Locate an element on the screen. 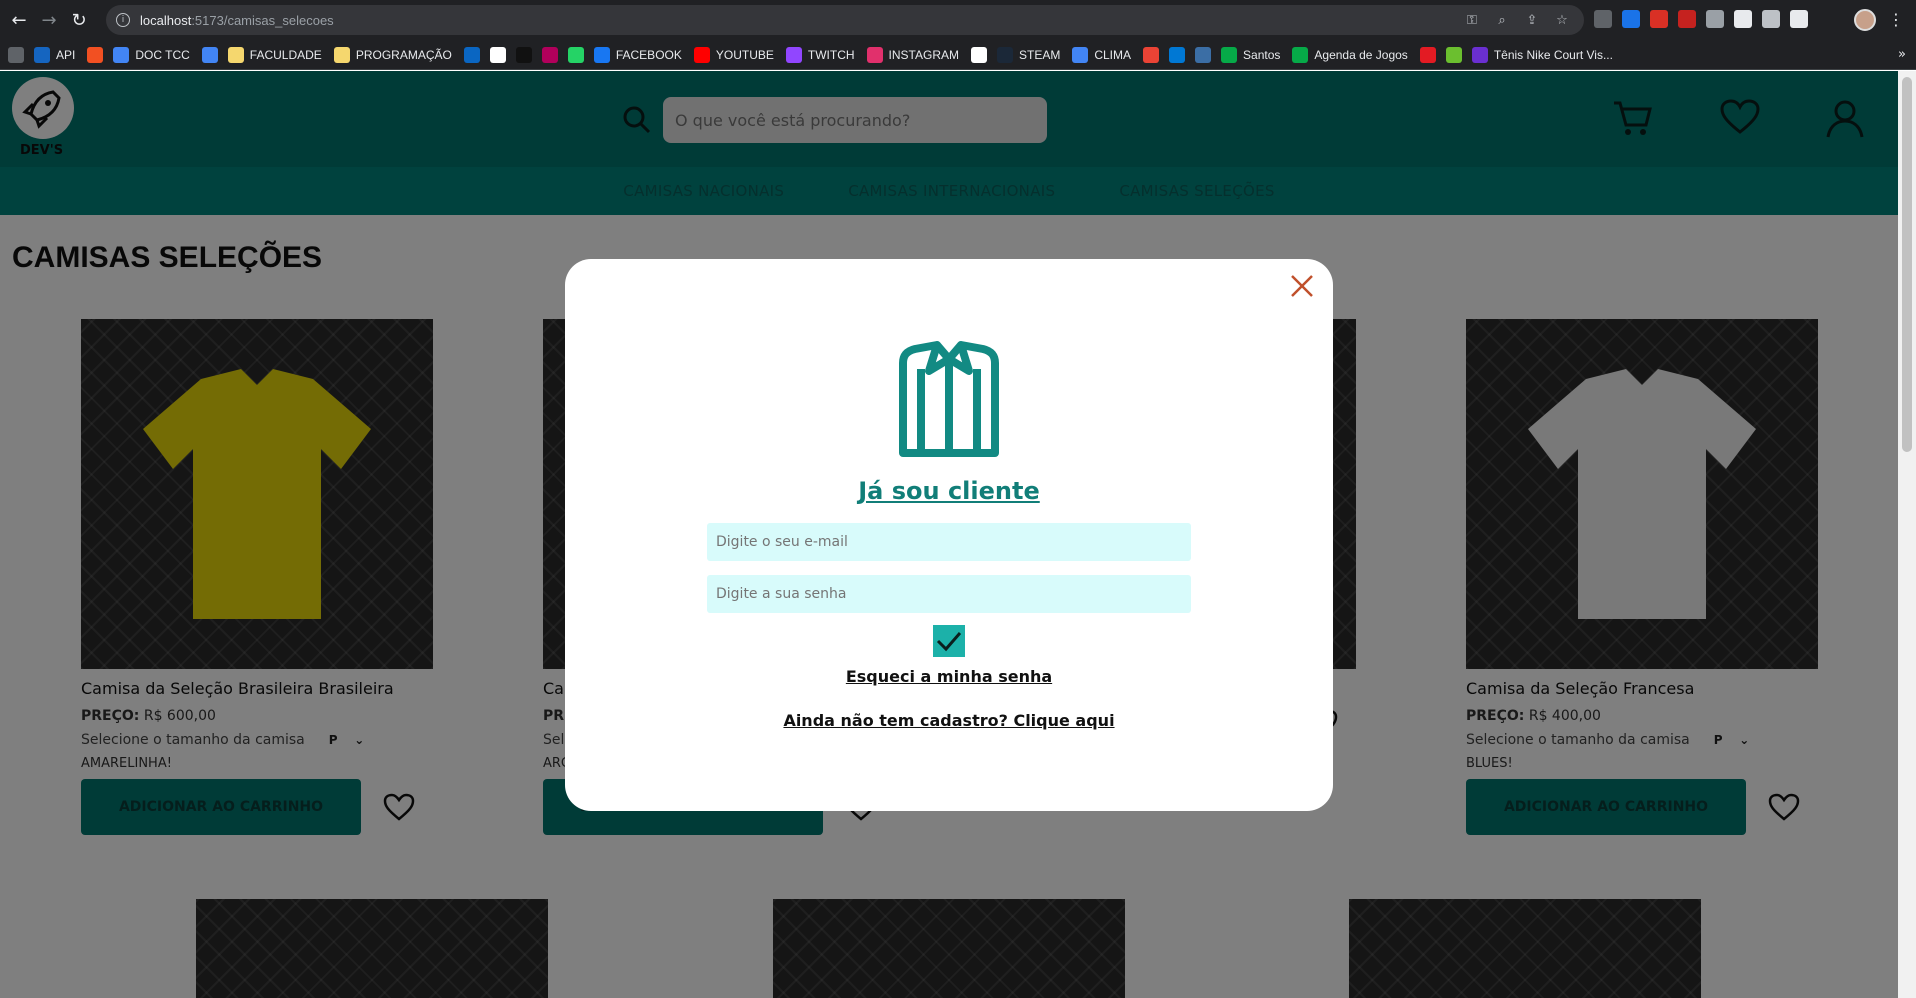  bookmark-item: FACEBOOK is located at coordinates (637, 54).